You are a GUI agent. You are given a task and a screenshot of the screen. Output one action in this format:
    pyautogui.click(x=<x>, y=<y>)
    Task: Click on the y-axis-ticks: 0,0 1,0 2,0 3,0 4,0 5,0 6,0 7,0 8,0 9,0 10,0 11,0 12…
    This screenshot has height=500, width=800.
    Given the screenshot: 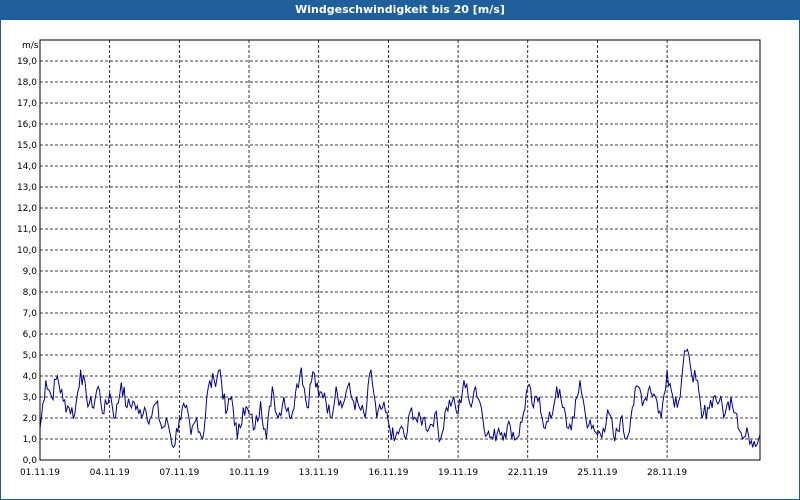 What is the action you would take?
    pyautogui.click(x=27, y=261)
    